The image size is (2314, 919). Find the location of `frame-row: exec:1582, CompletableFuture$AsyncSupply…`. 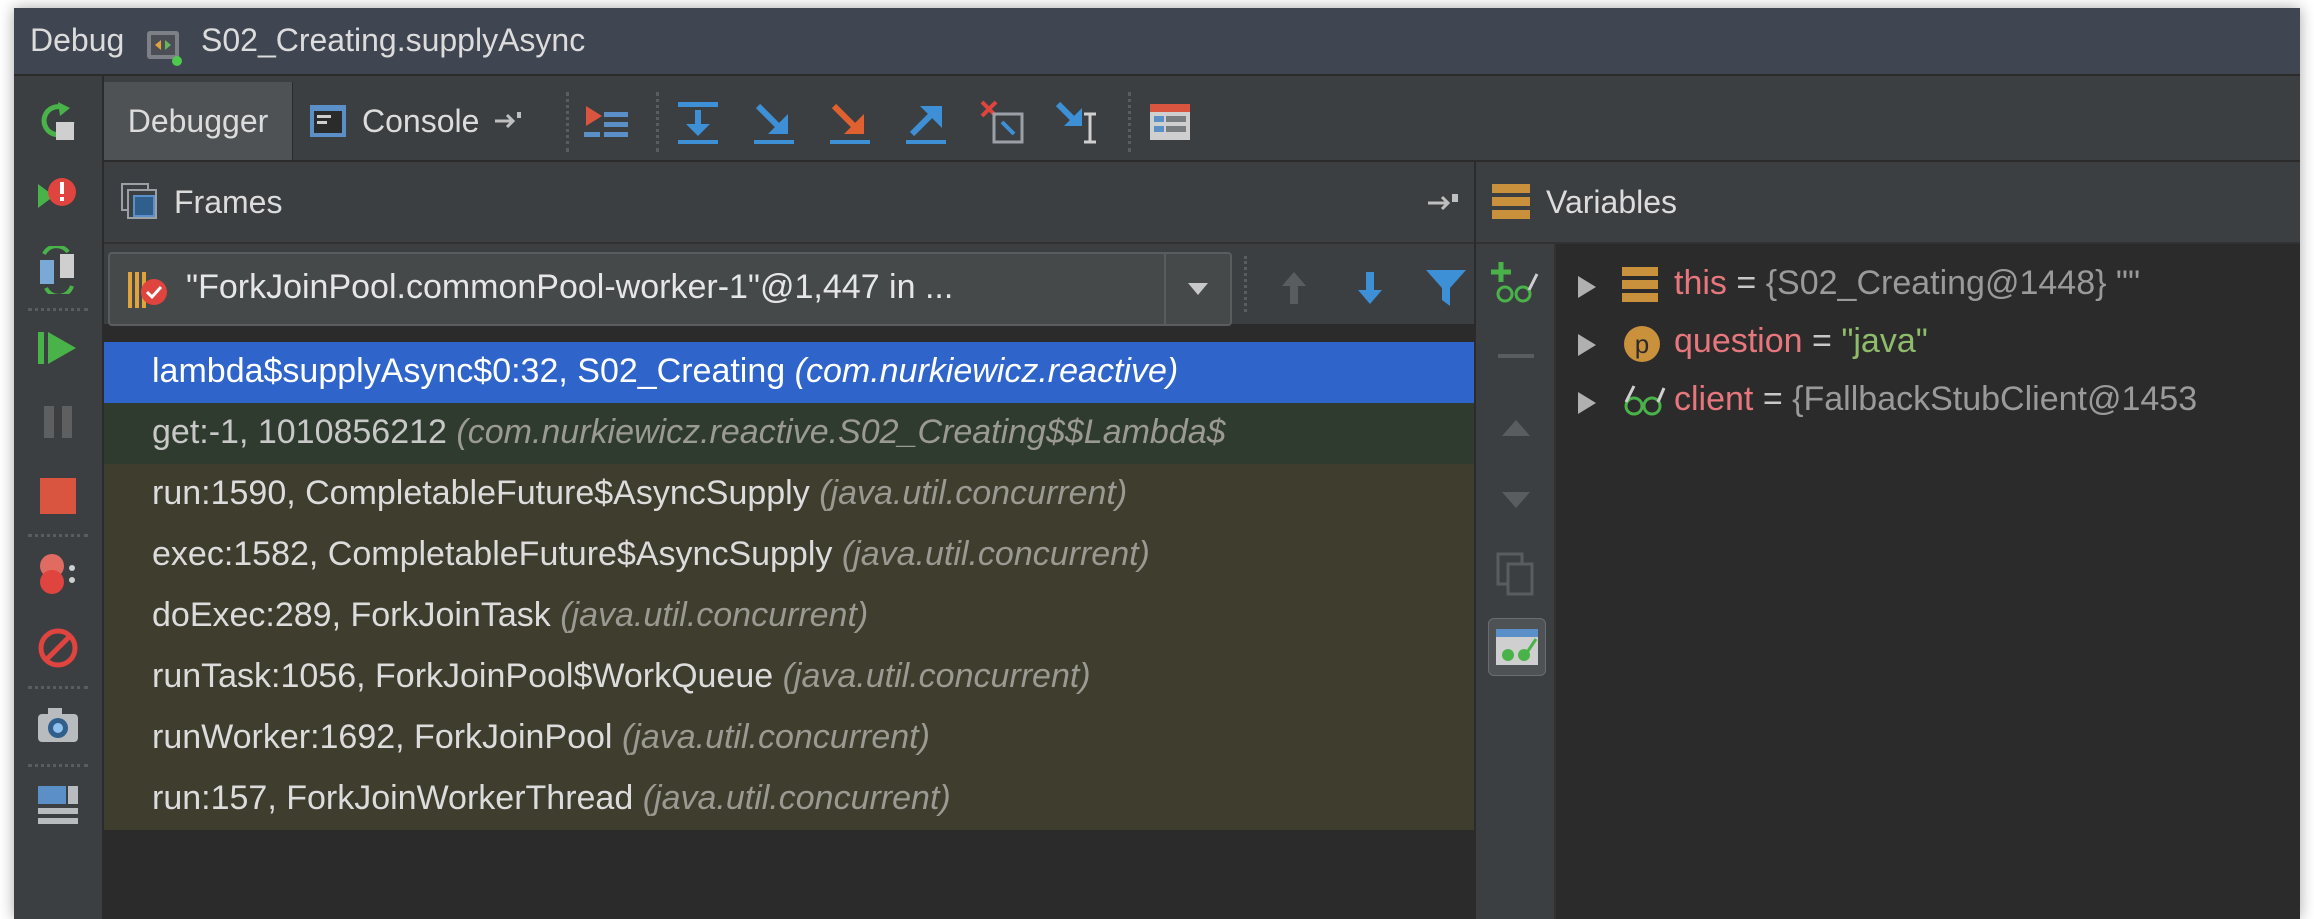

frame-row: exec:1582, CompletableFuture$AsyncSupply… is located at coordinates (789, 555).